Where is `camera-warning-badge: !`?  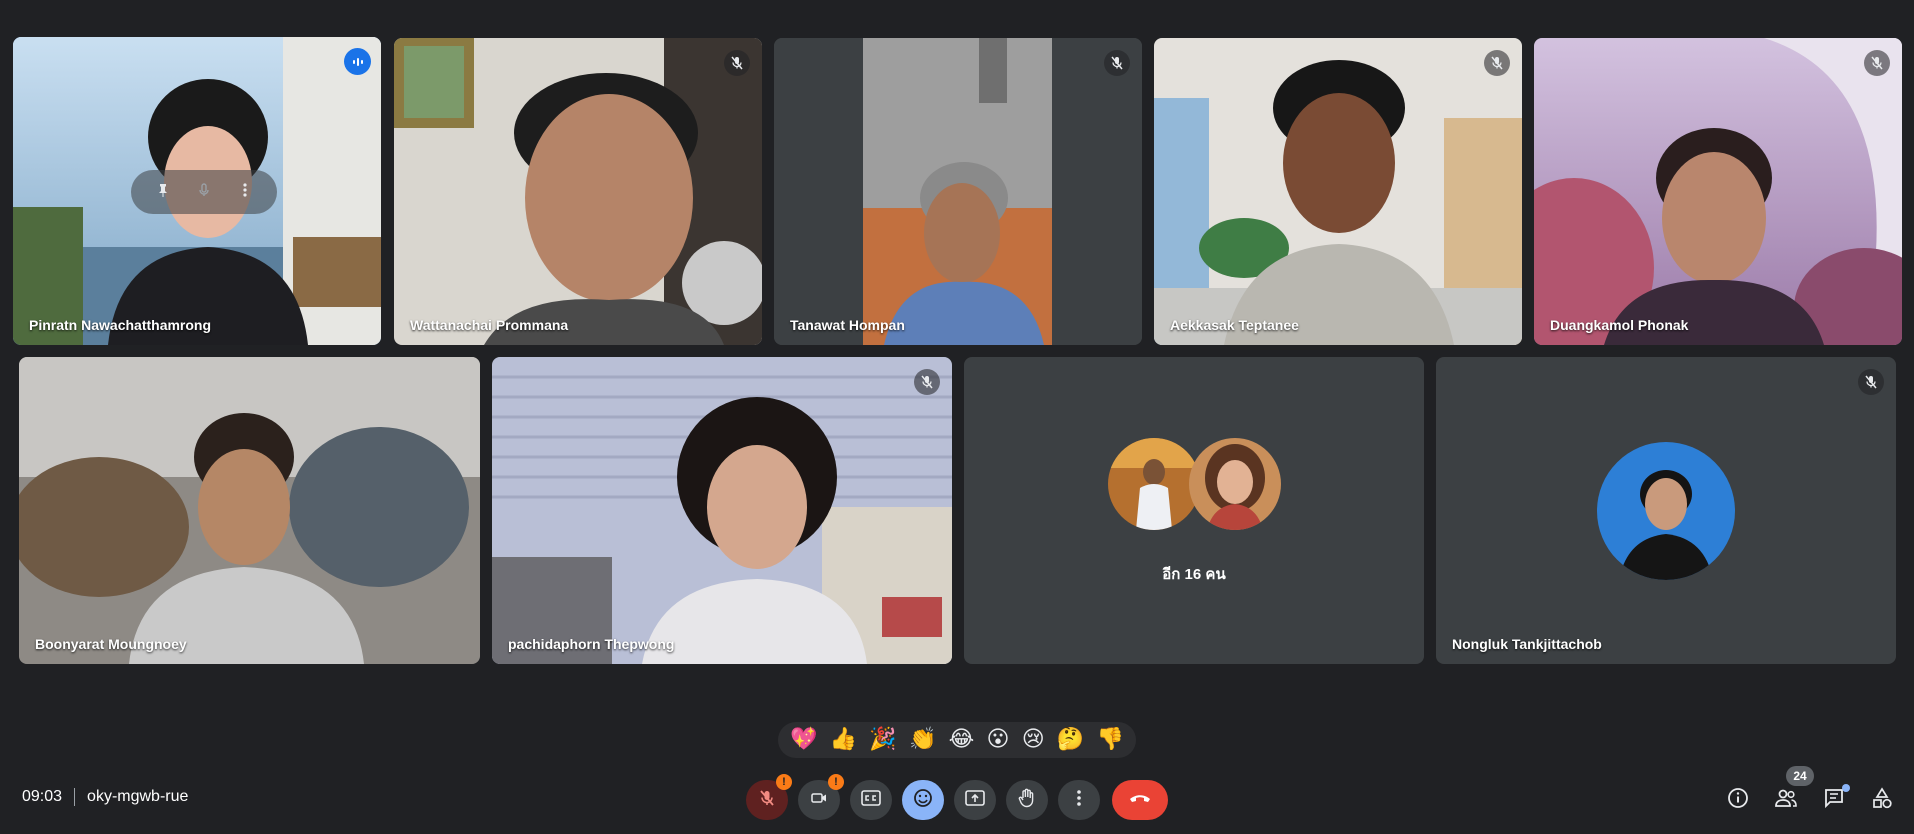 camera-warning-badge: ! is located at coordinates (836, 782).